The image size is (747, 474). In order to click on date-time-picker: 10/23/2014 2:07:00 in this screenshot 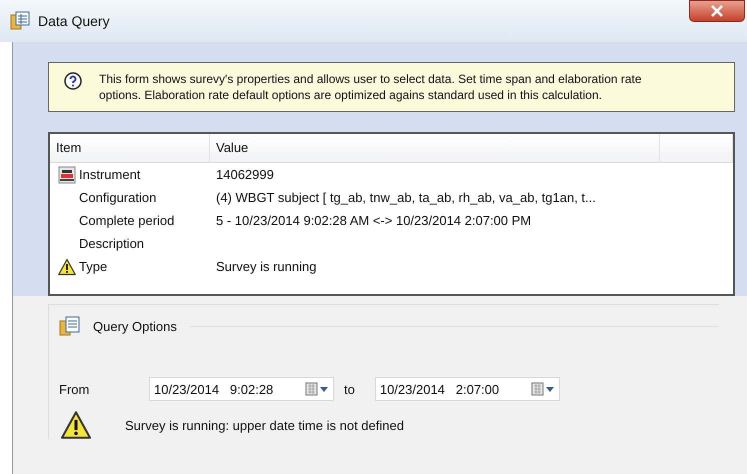, I will do `click(467, 389)`.